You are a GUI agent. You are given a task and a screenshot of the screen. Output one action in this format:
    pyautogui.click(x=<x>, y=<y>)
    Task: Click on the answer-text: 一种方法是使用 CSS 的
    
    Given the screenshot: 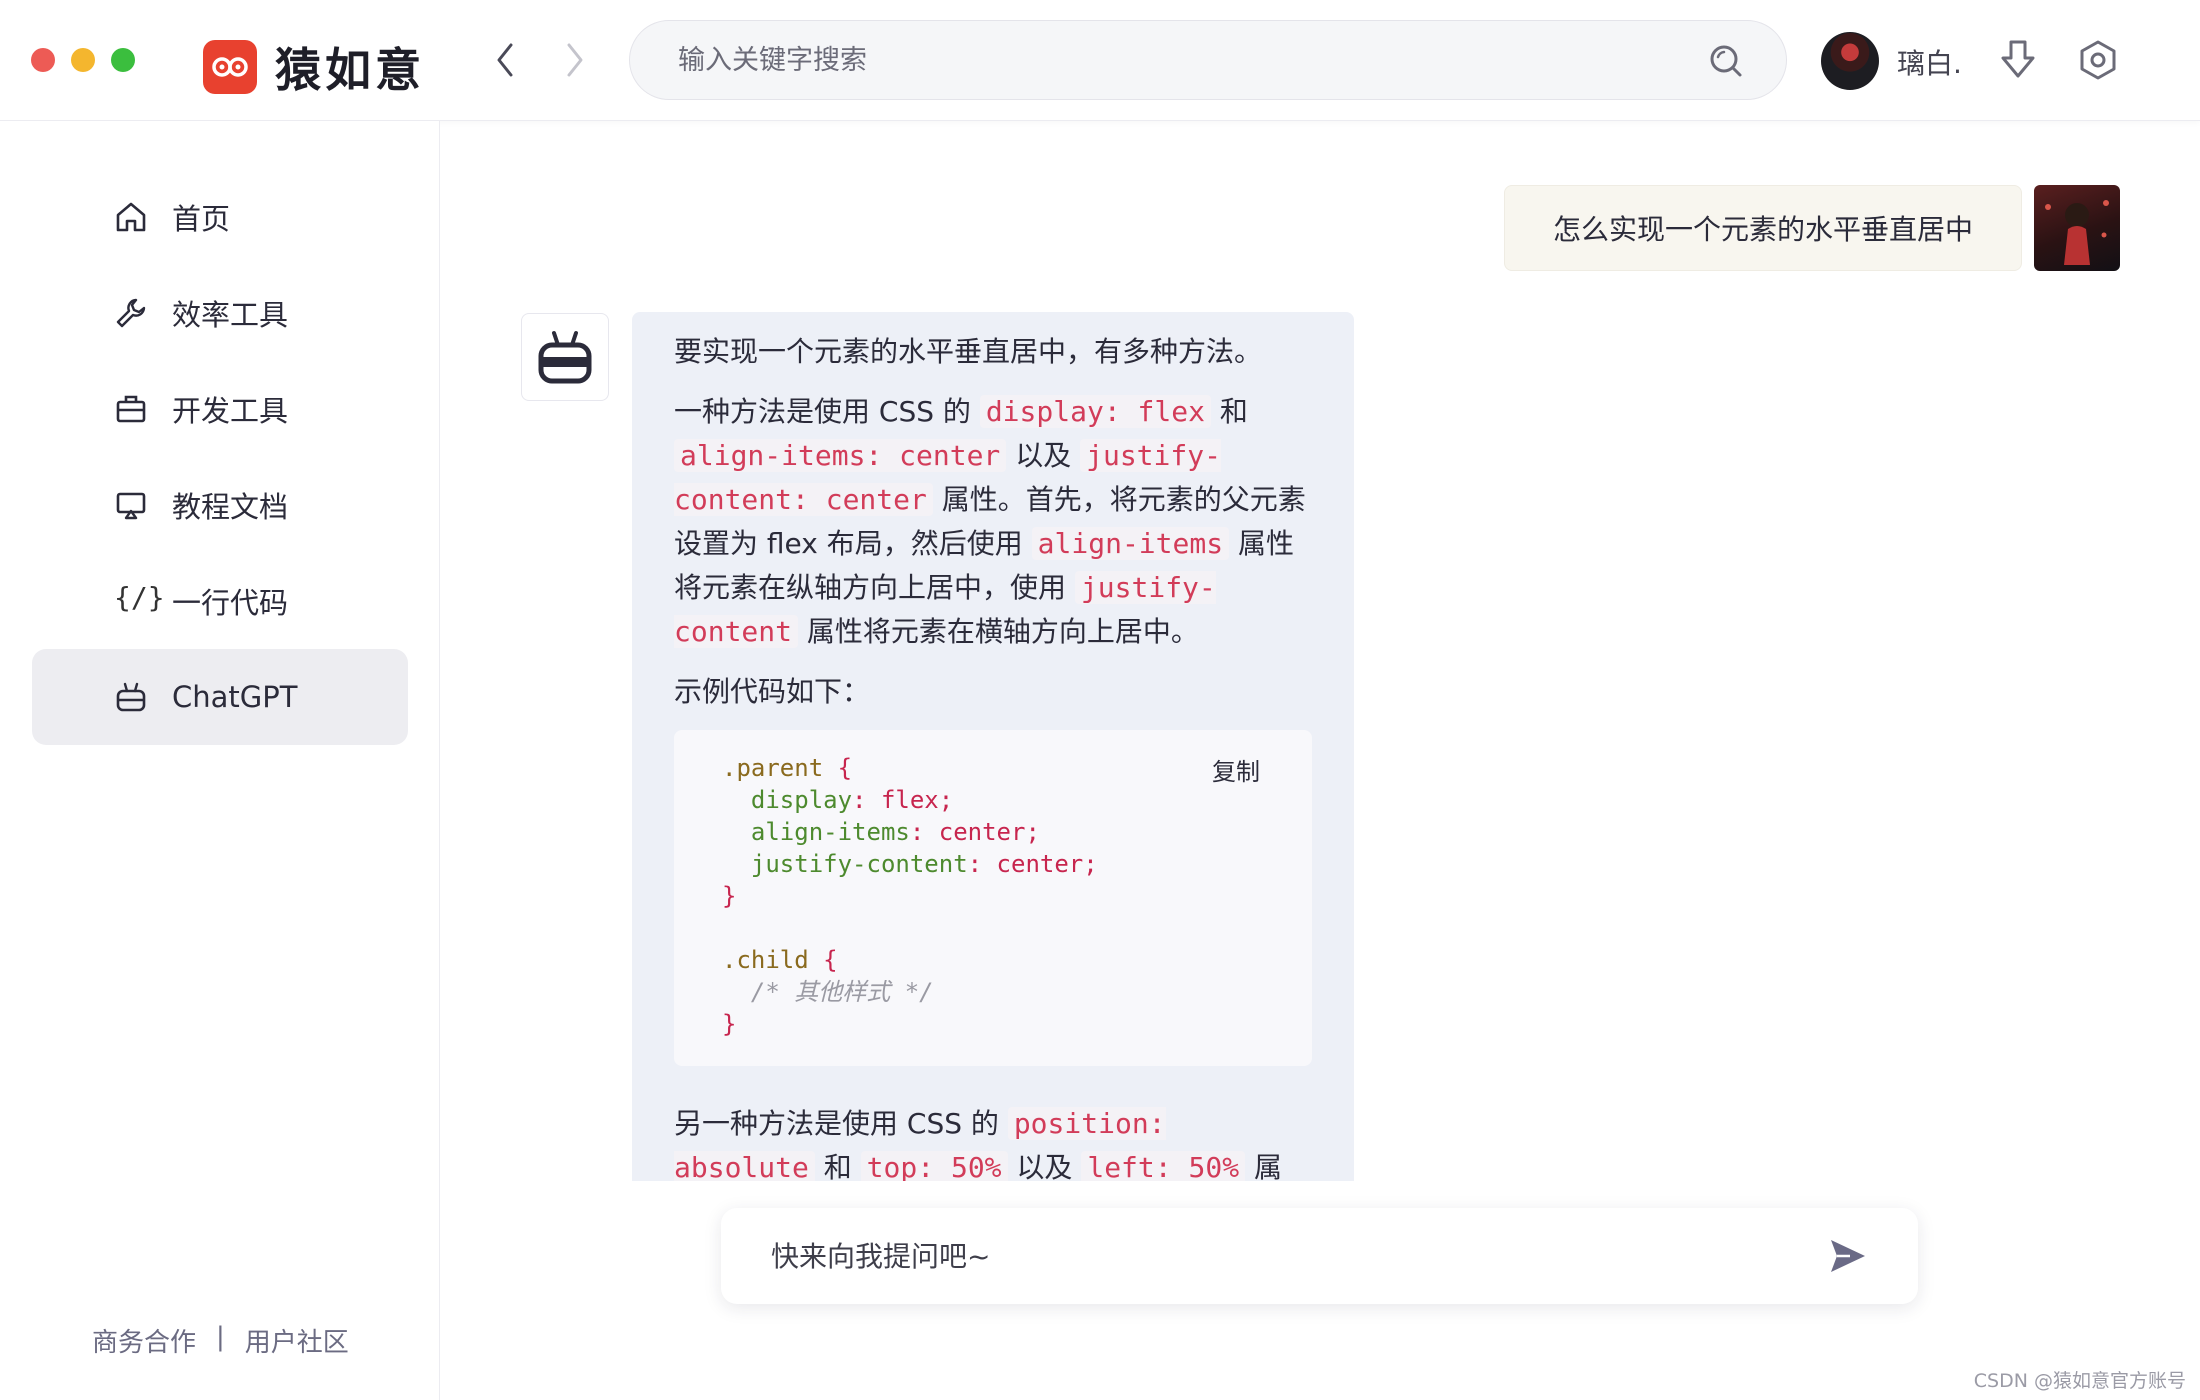 What is the action you would take?
    pyautogui.click(x=827, y=411)
    